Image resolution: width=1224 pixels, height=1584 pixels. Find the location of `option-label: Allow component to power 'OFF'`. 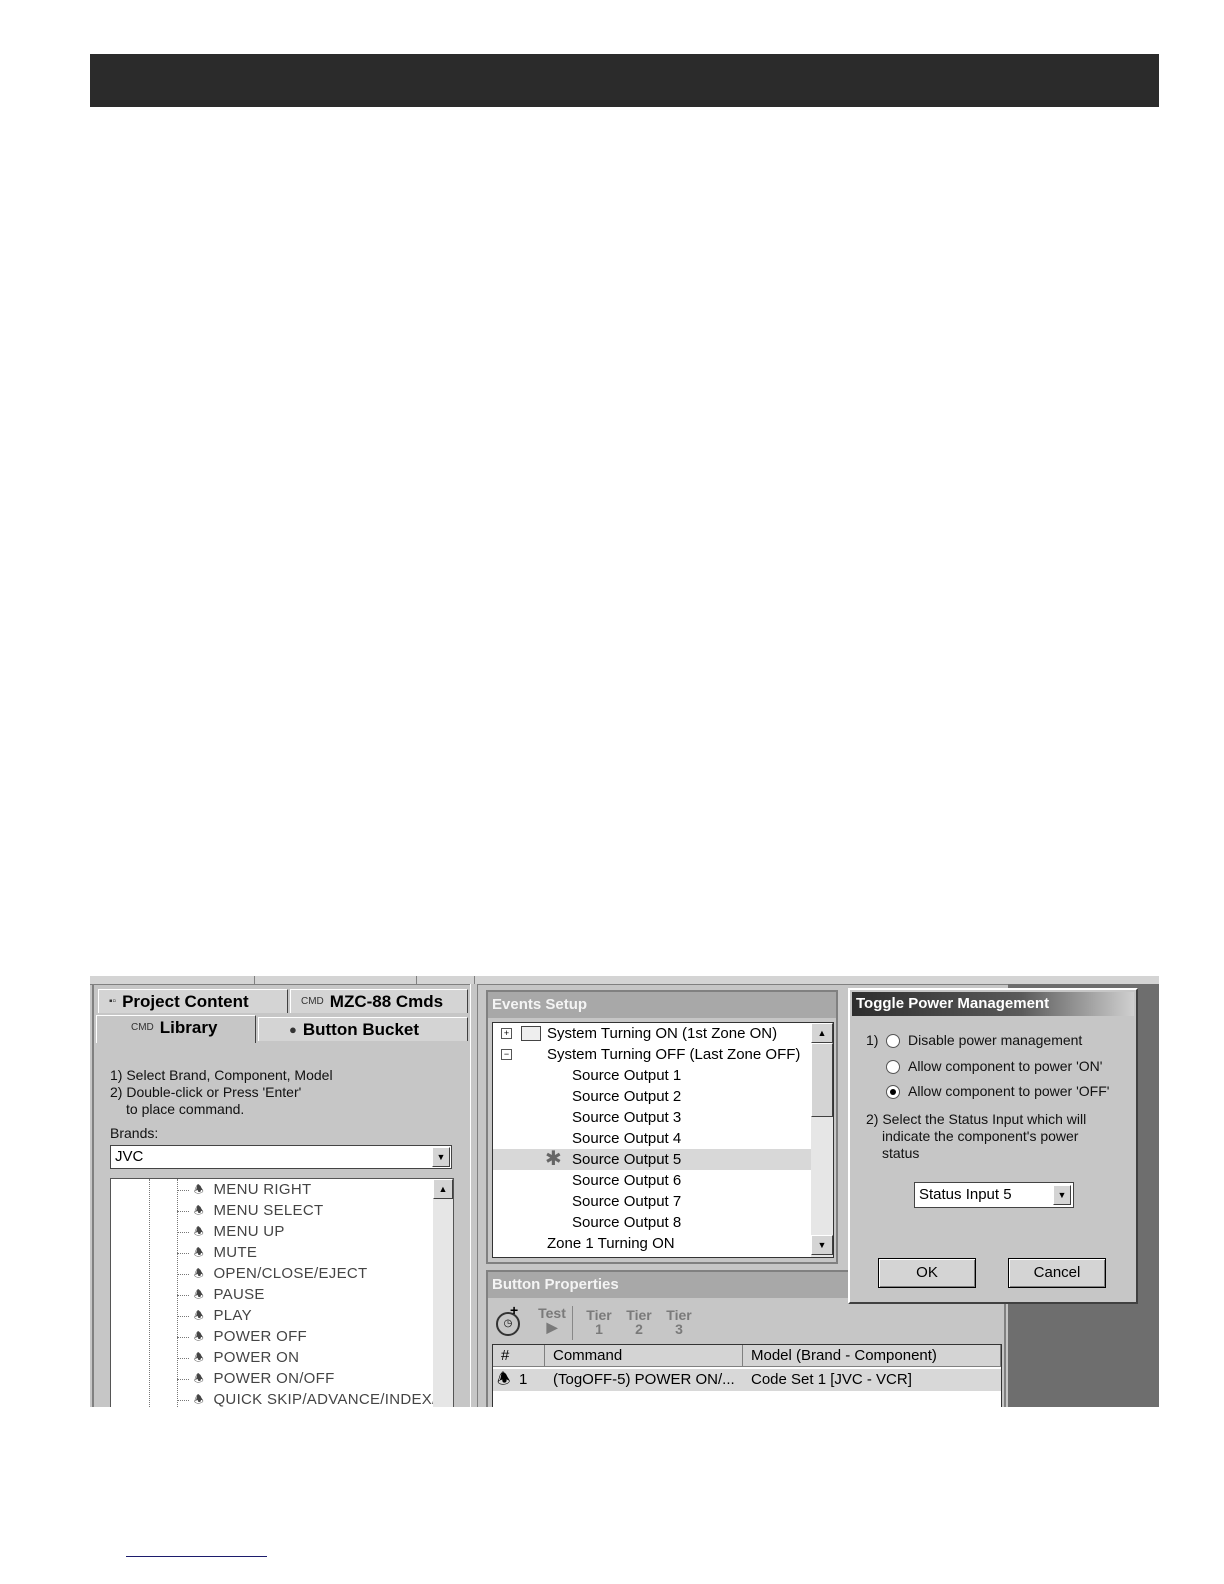

option-label: Allow component to power 'OFF' is located at coordinates (1009, 1091).